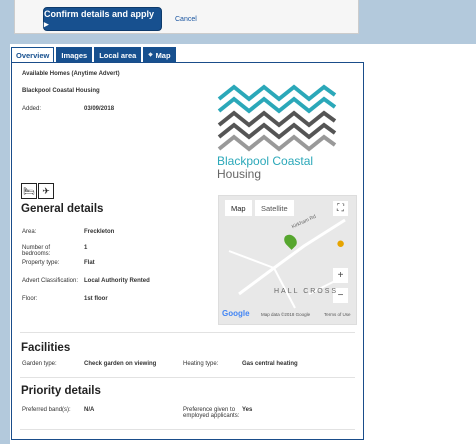 The image size is (476, 444). What do you see at coordinates (36, 251) in the screenshot?
I see `bedrooms-label: Number of bedrooms:` at bounding box center [36, 251].